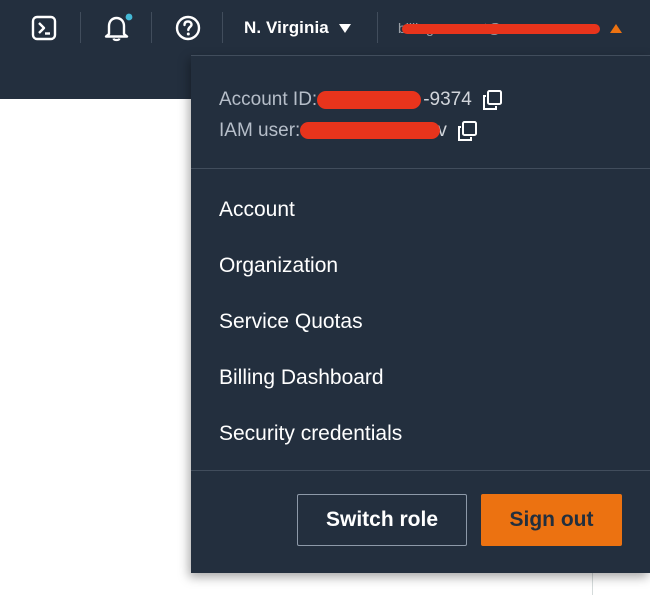 This screenshot has width=650, height=595. What do you see at coordinates (382, 520) in the screenshot?
I see `switch-role-button: Switch role` at bounding box center [382, 520].